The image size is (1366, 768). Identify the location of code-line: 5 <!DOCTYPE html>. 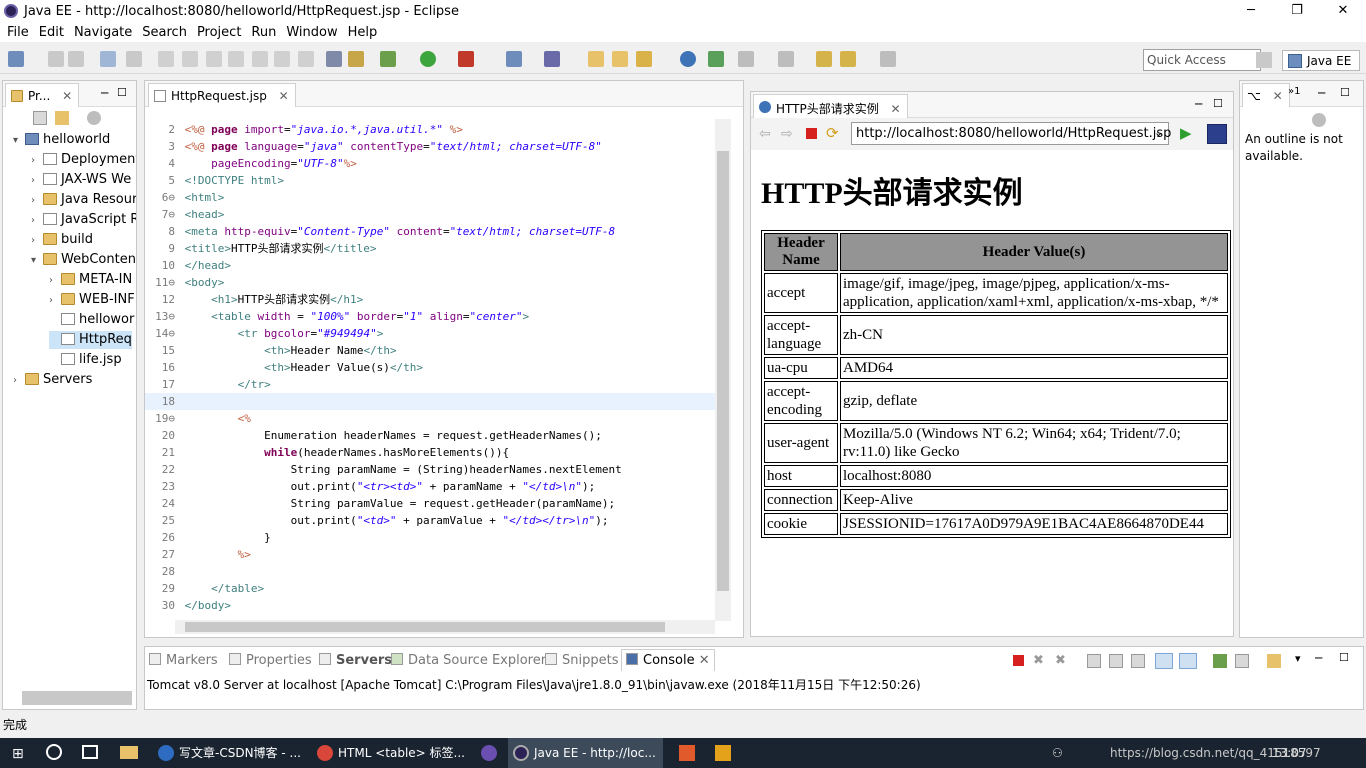
(430, 180).